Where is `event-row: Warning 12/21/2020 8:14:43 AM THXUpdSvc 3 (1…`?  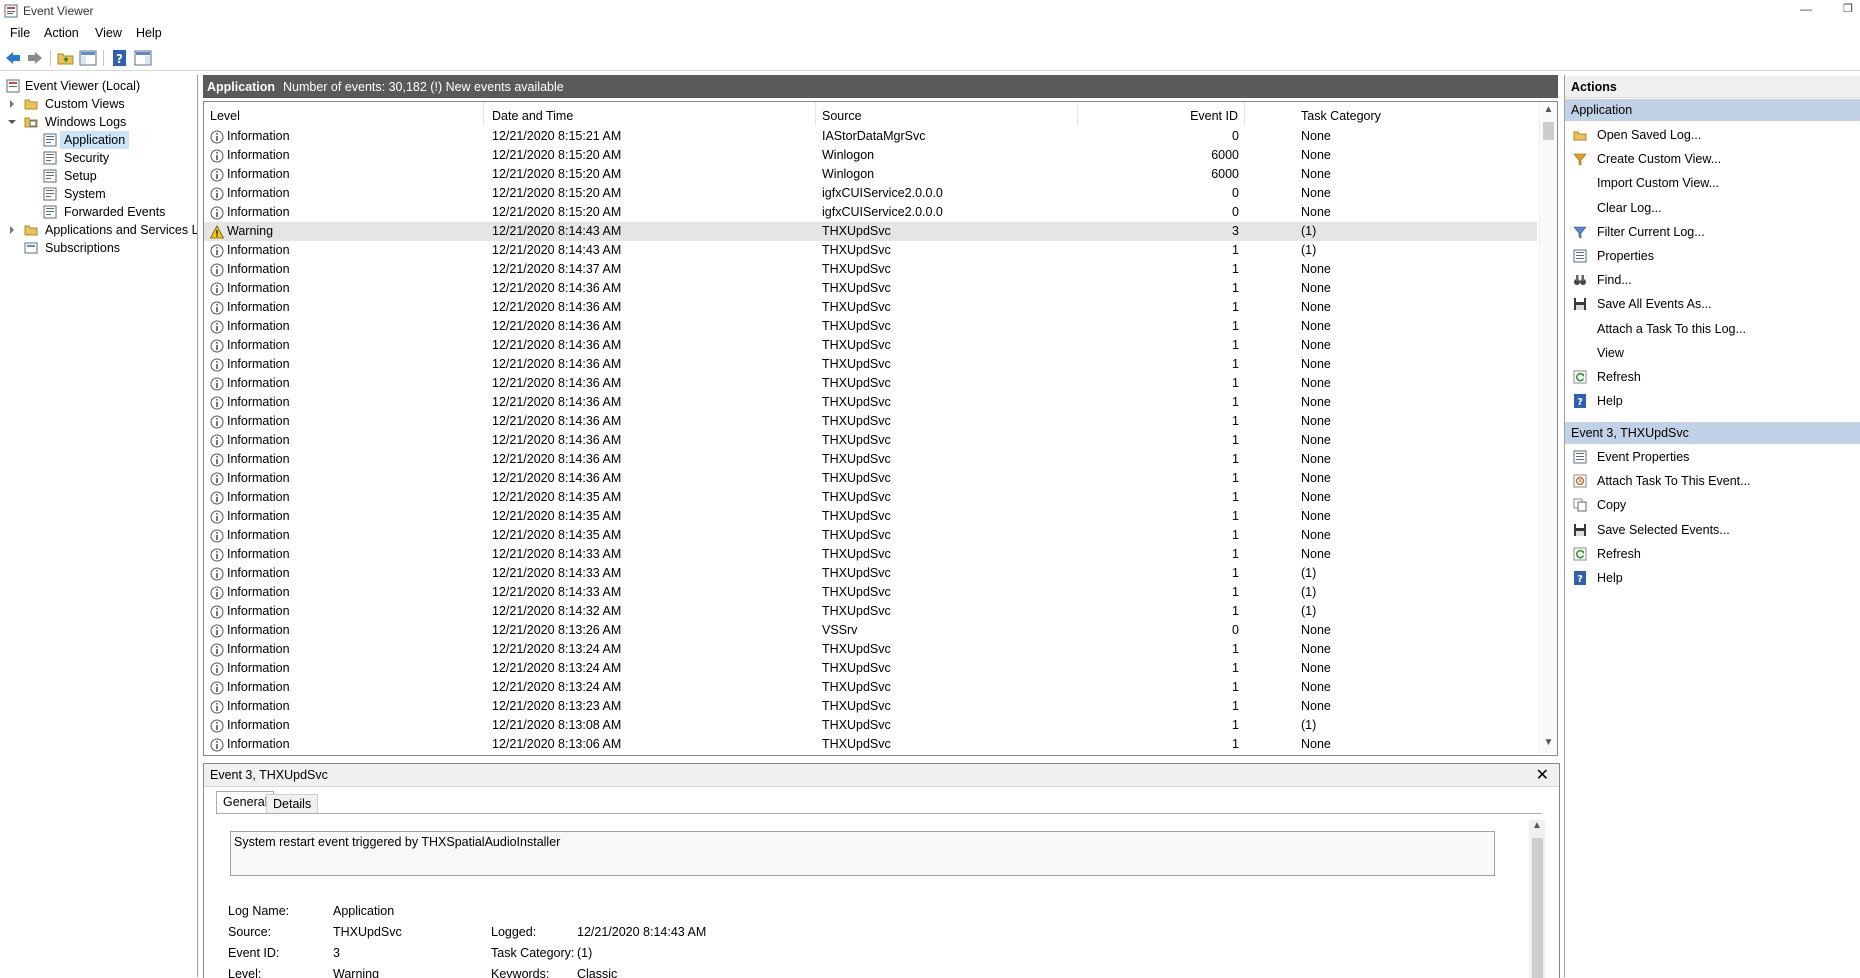
event-row: Warning 12/21/2020 8:14:43 AM THXUpdSvc 3 (1… is located at coordinates (870, 231).